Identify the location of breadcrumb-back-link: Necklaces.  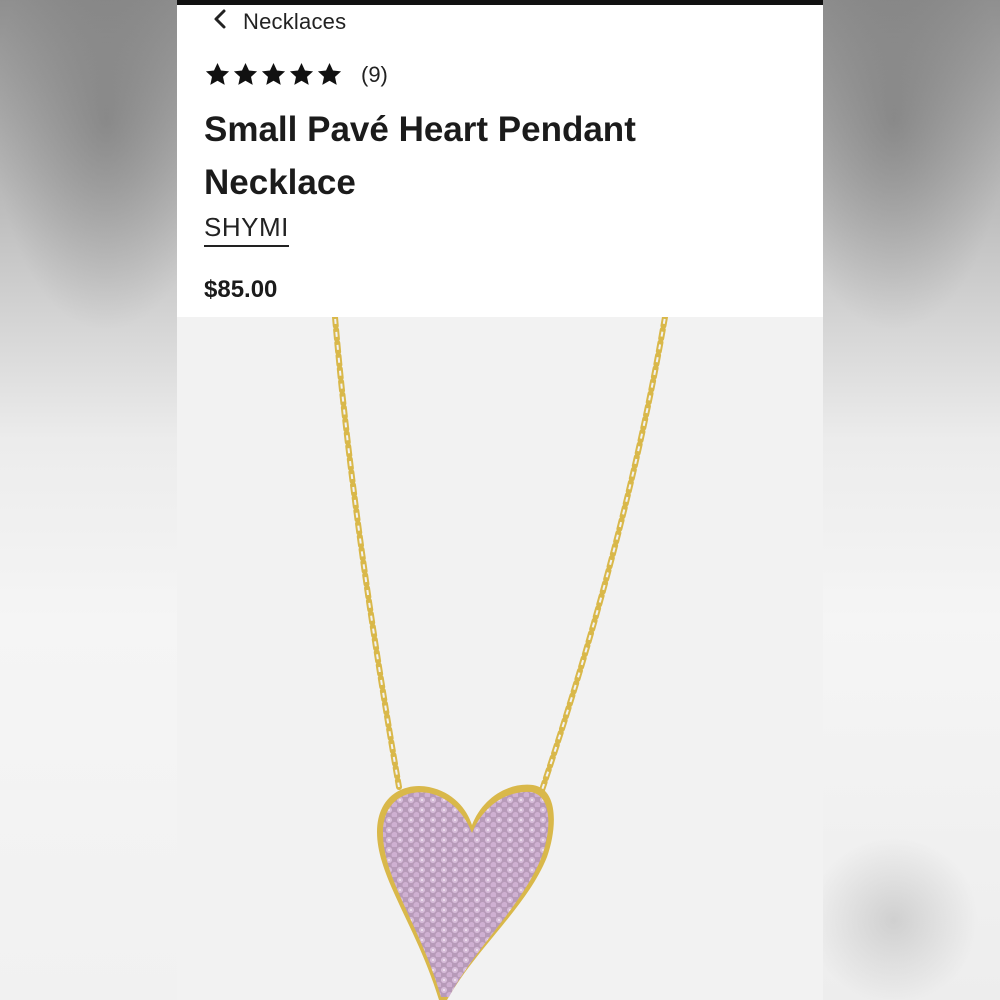
(278, 21).